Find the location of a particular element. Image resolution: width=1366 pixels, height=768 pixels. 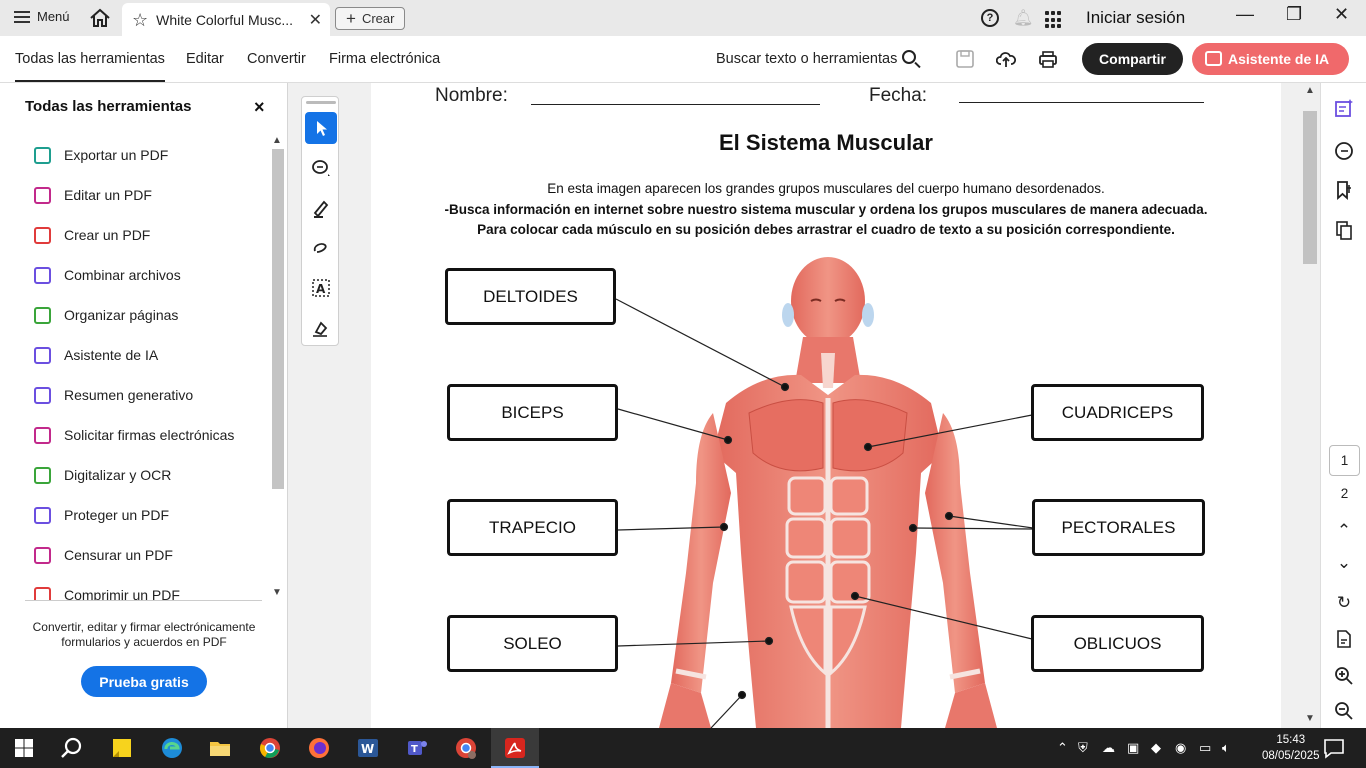

page-view-icon is located at coordinates (1344, 639).